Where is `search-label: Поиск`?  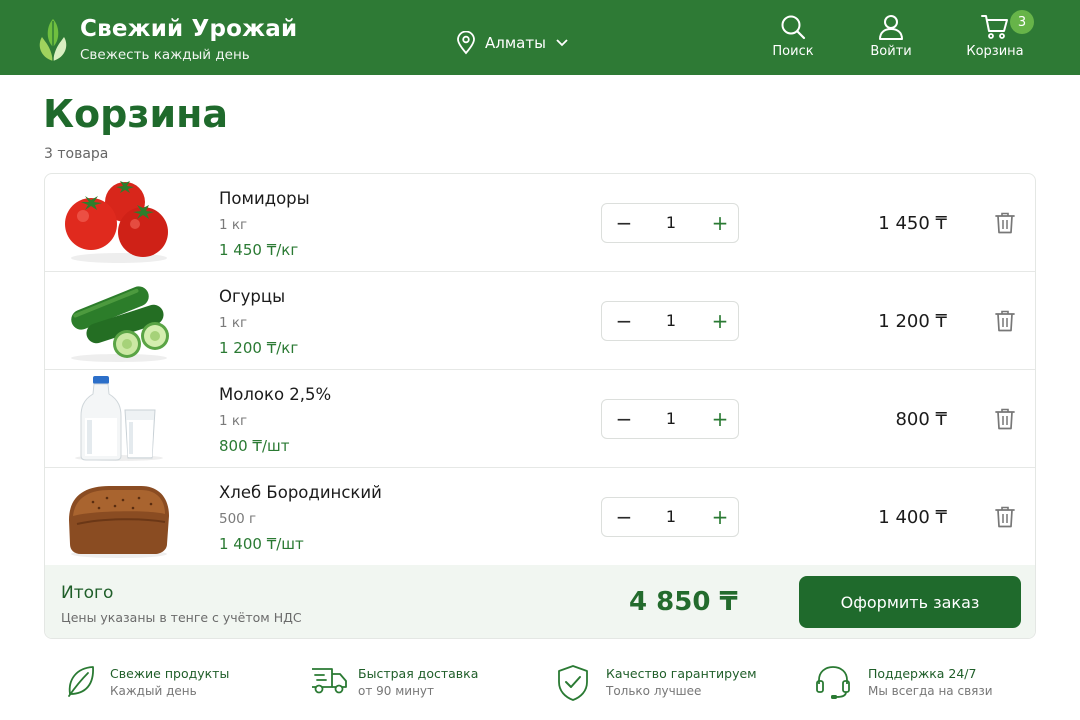
search-label: Поиск is located at coordinates (793, 51).